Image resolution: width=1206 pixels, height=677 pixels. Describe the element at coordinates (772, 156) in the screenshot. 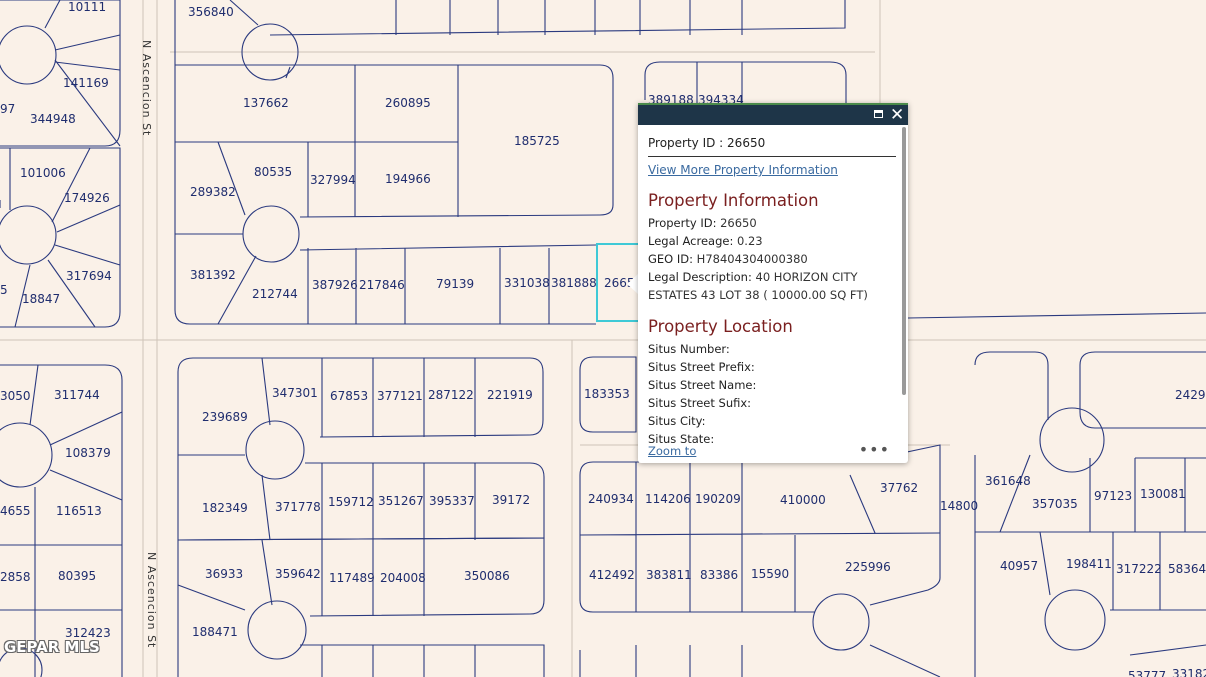

I see `title-divider` at that location.